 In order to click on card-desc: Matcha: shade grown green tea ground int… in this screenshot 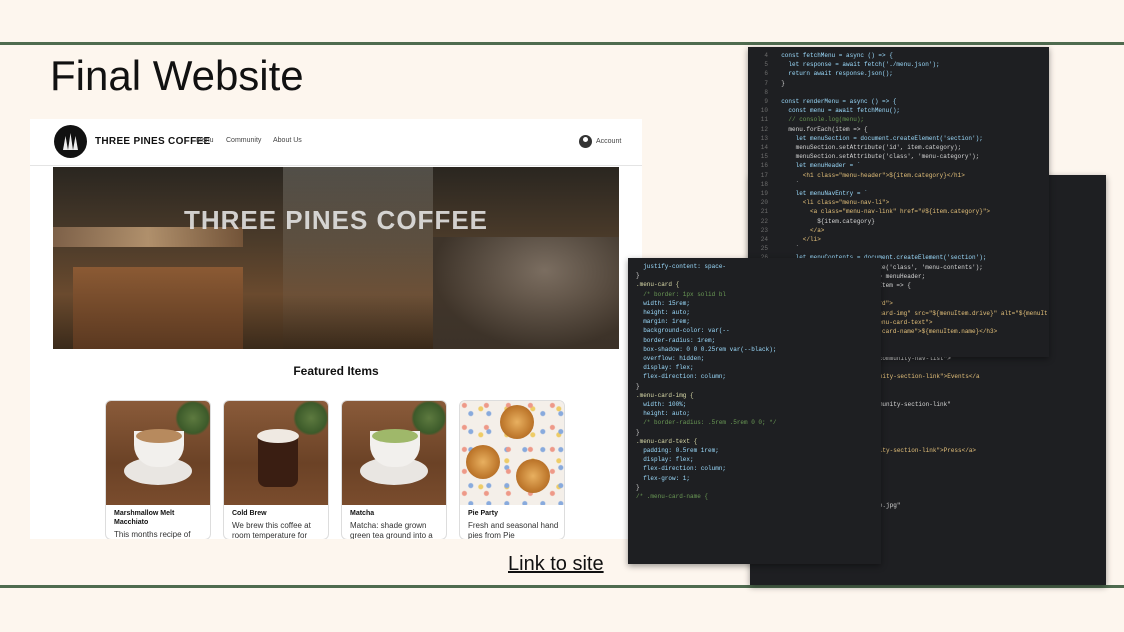, I will do `click(391, 530)`.